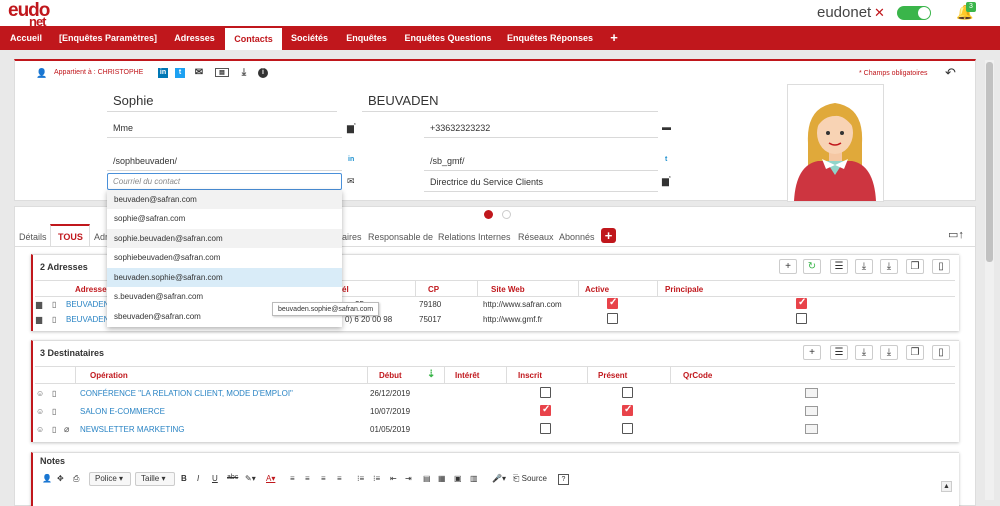 Image resolution: width=1000 pixels, height=506 pixels. Describe the element at coordinates (215, 478) in the screenshot. I see `underline-icon: U` at that location.